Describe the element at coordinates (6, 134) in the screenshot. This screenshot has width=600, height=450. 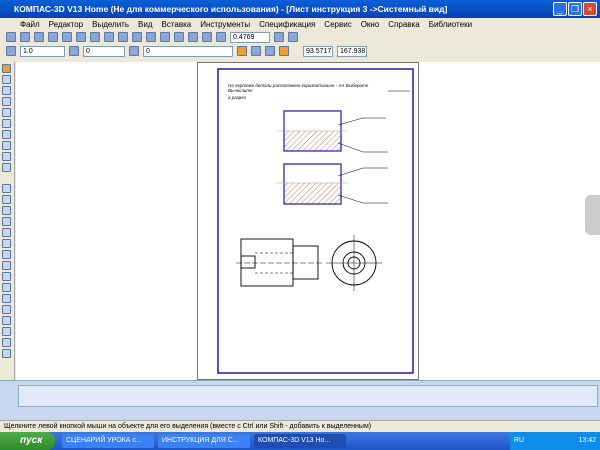
I see `select-icon` at that location.